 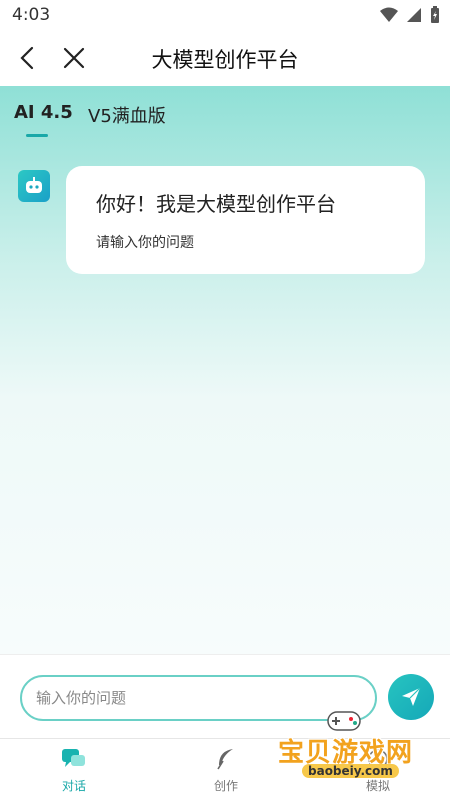 I want to click on watermark-url: baobeiy.com, so click(x=350, y=771).